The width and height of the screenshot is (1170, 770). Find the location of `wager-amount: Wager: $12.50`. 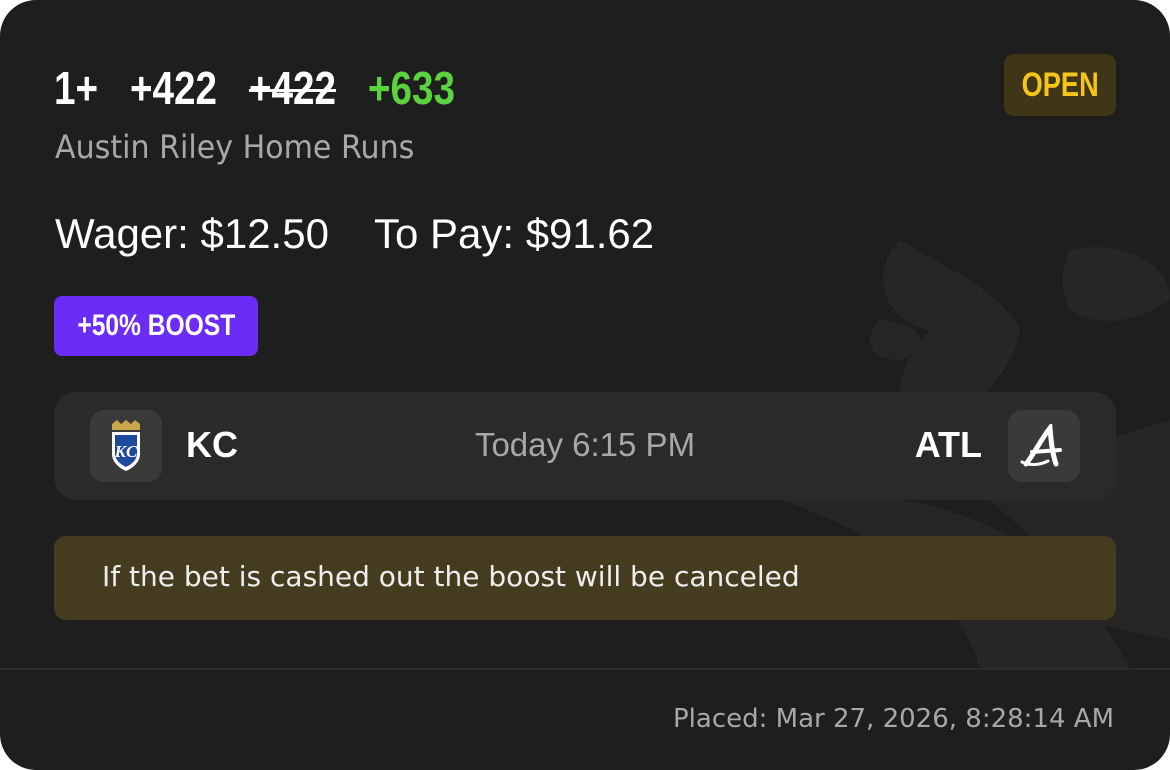

wager-amount: Wager: $12.50 is located at coordinates (192, 233).